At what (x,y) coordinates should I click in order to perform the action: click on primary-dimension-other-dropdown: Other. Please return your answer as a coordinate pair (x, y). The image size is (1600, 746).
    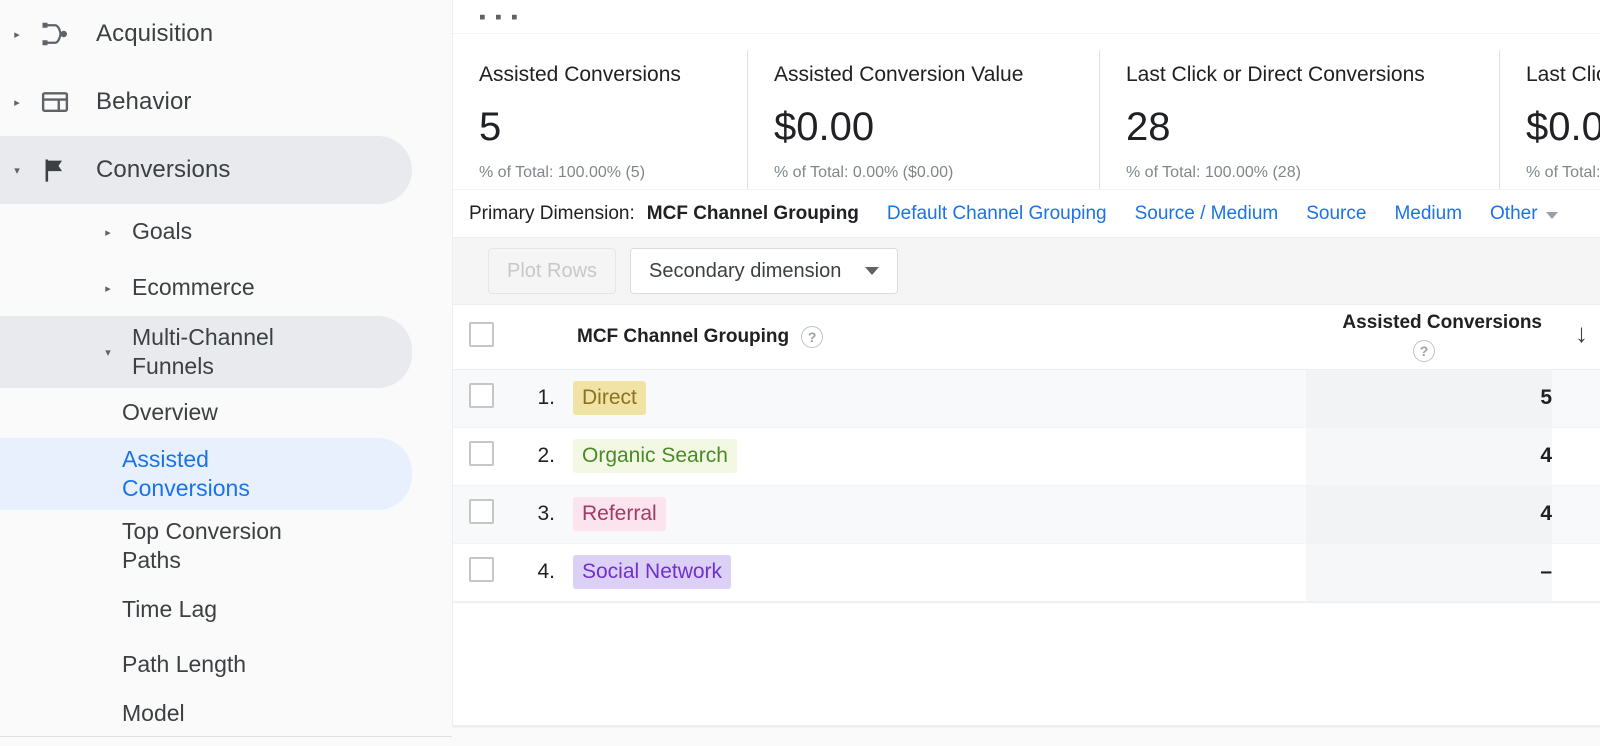
    Looking at the image, I should click on (1524, 214).